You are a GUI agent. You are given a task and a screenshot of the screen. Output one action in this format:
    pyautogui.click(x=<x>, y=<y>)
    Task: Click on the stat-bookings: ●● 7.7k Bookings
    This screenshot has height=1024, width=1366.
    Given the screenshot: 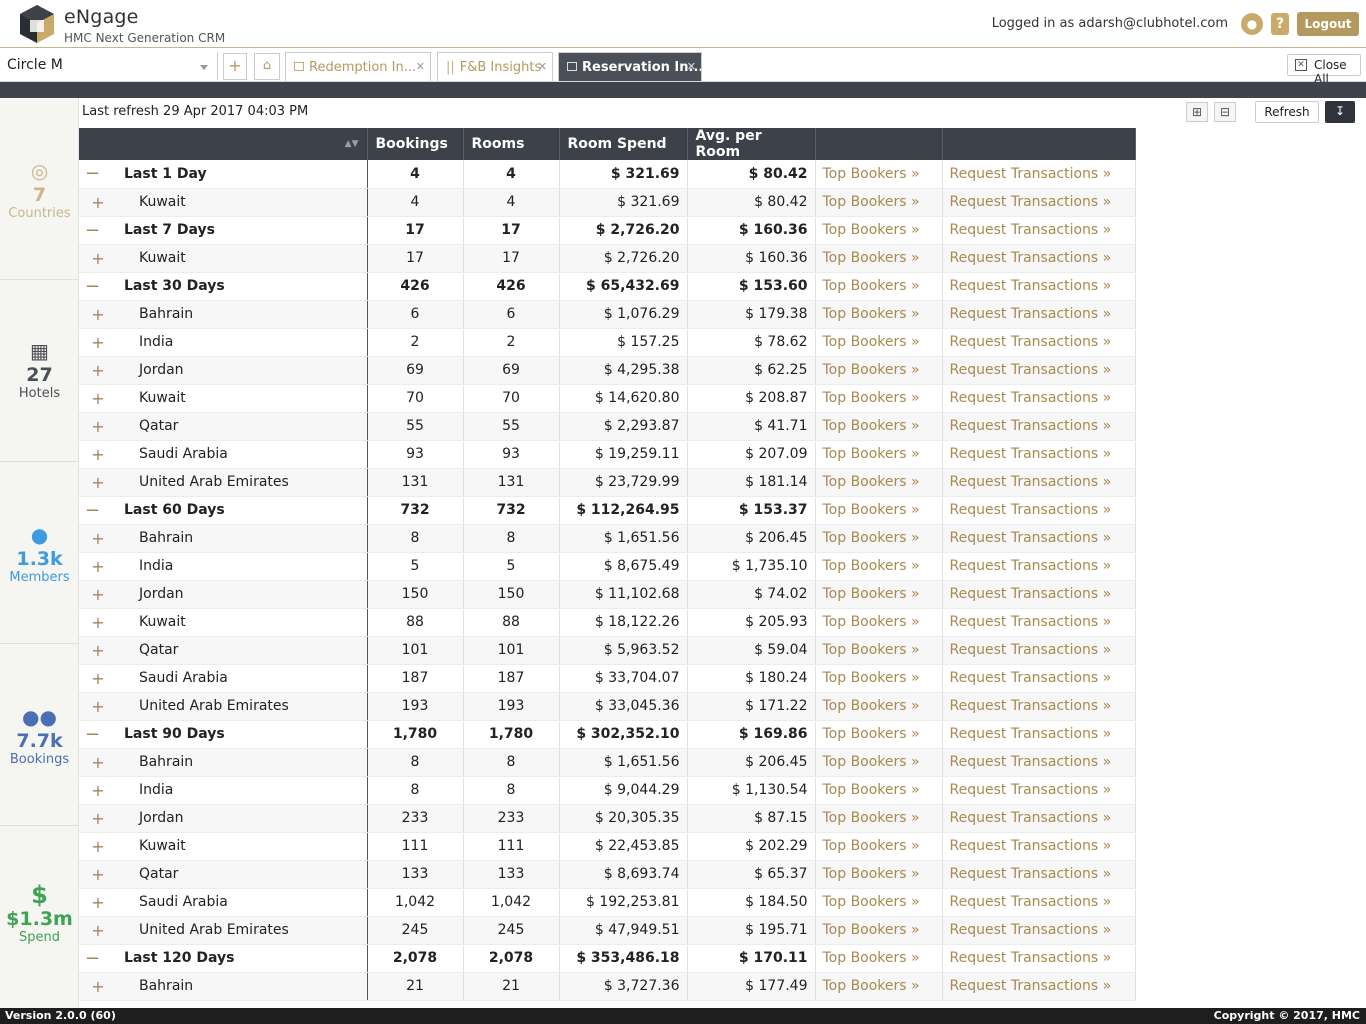 What is the action you would take?
    pyautogui.click(x=39, y=735)
    